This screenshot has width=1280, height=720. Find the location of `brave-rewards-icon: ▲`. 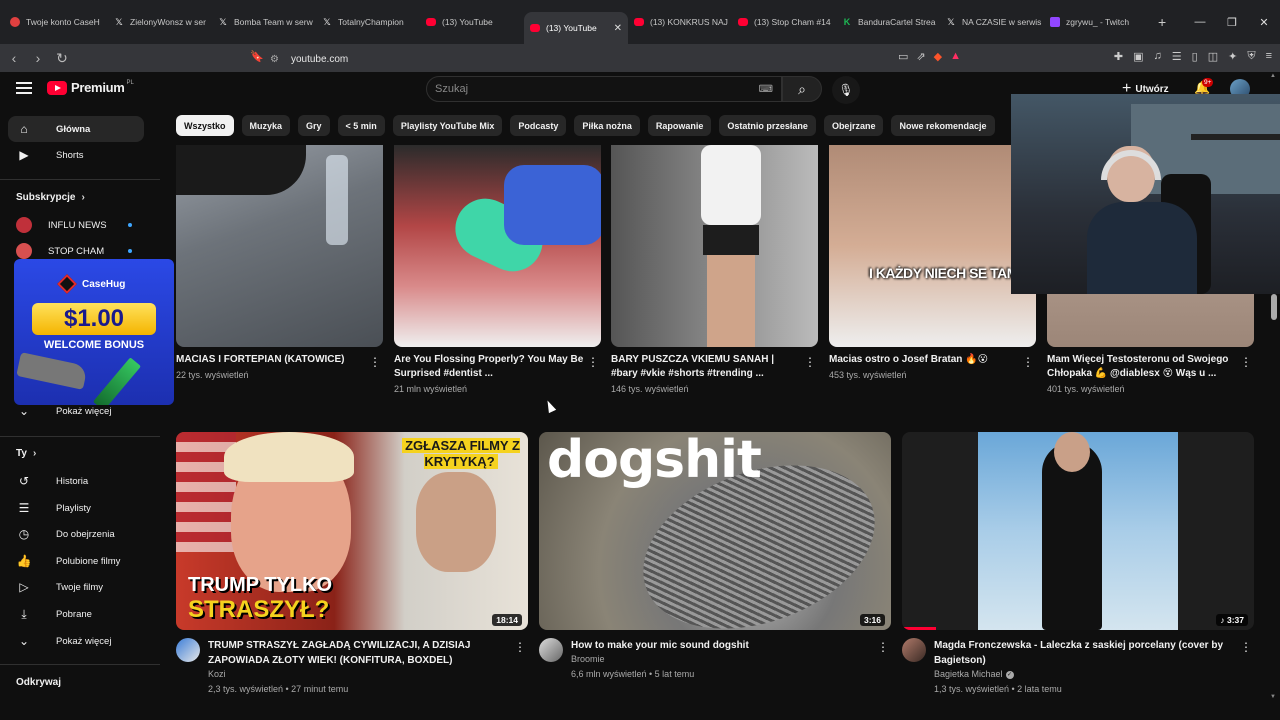

brave-rewards-icon: ▲ is located at coordinates (955, 56).